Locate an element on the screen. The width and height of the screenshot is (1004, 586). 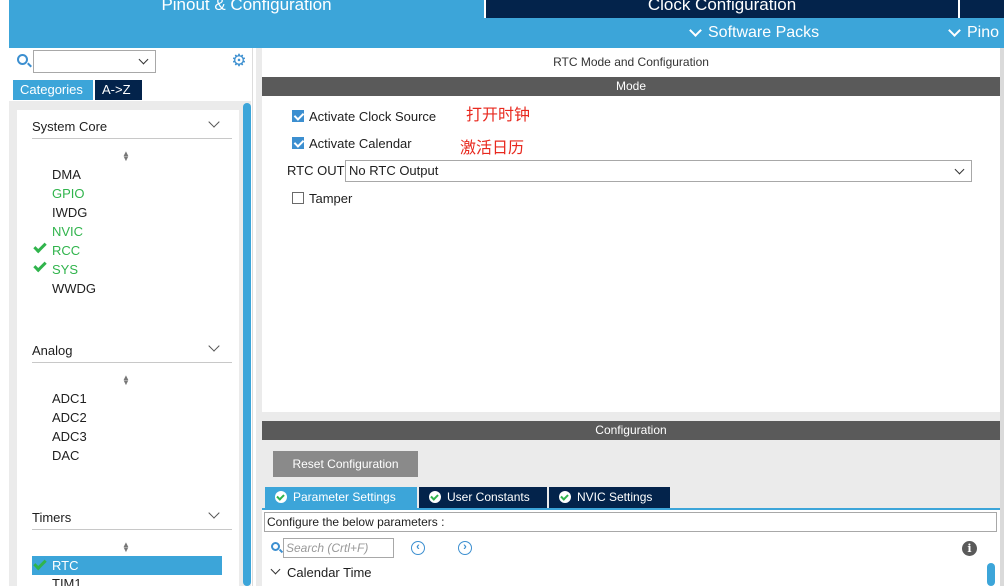
activate-calendar-label: Activate Calendar is located at coordinates (360, 143).